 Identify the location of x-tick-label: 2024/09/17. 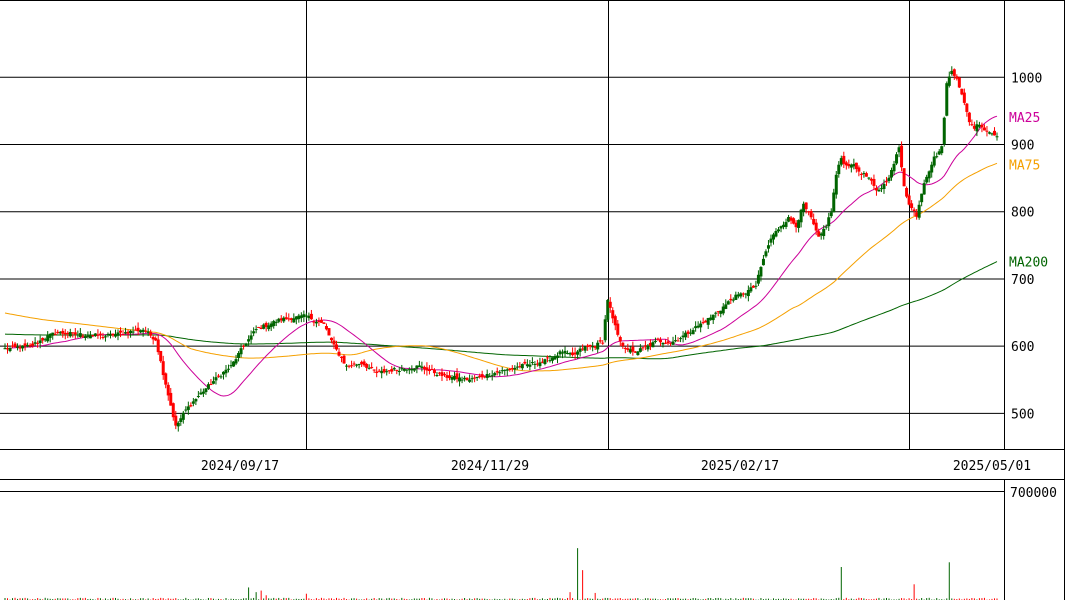
(240, 466).